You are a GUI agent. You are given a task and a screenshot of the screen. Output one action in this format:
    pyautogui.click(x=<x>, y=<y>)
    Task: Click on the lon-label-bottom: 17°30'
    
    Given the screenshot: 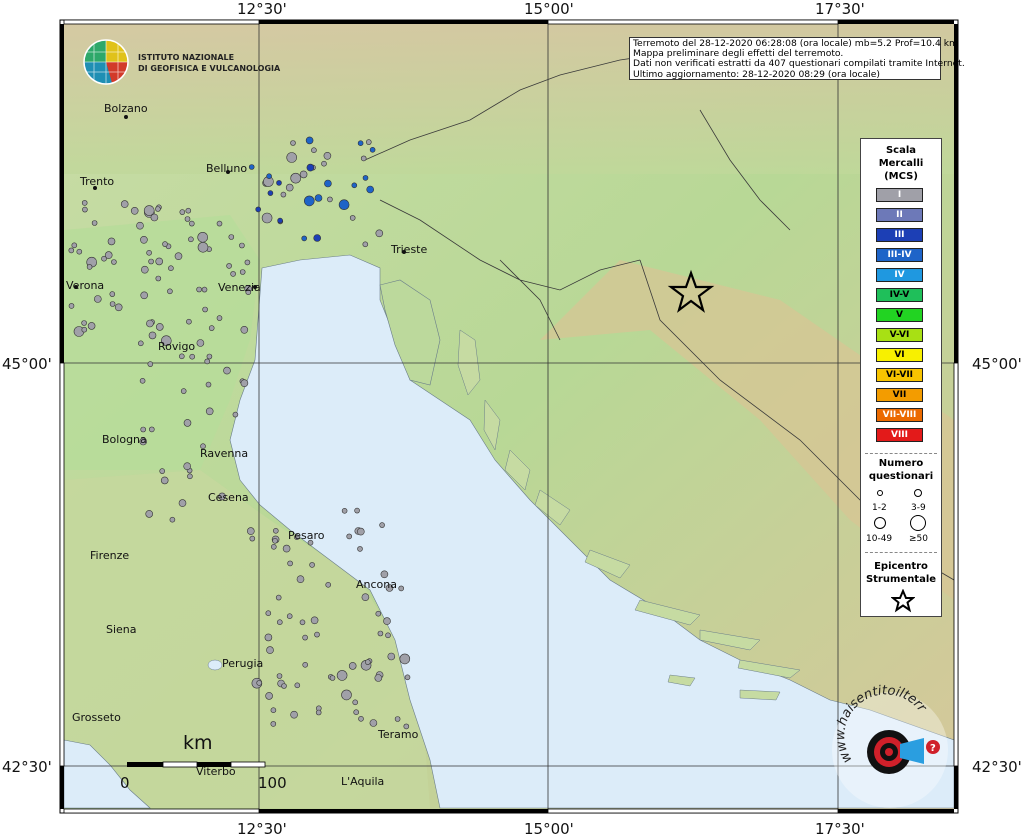 What is the action you would take?
    pyautogui.click(x=840, y=829)
    